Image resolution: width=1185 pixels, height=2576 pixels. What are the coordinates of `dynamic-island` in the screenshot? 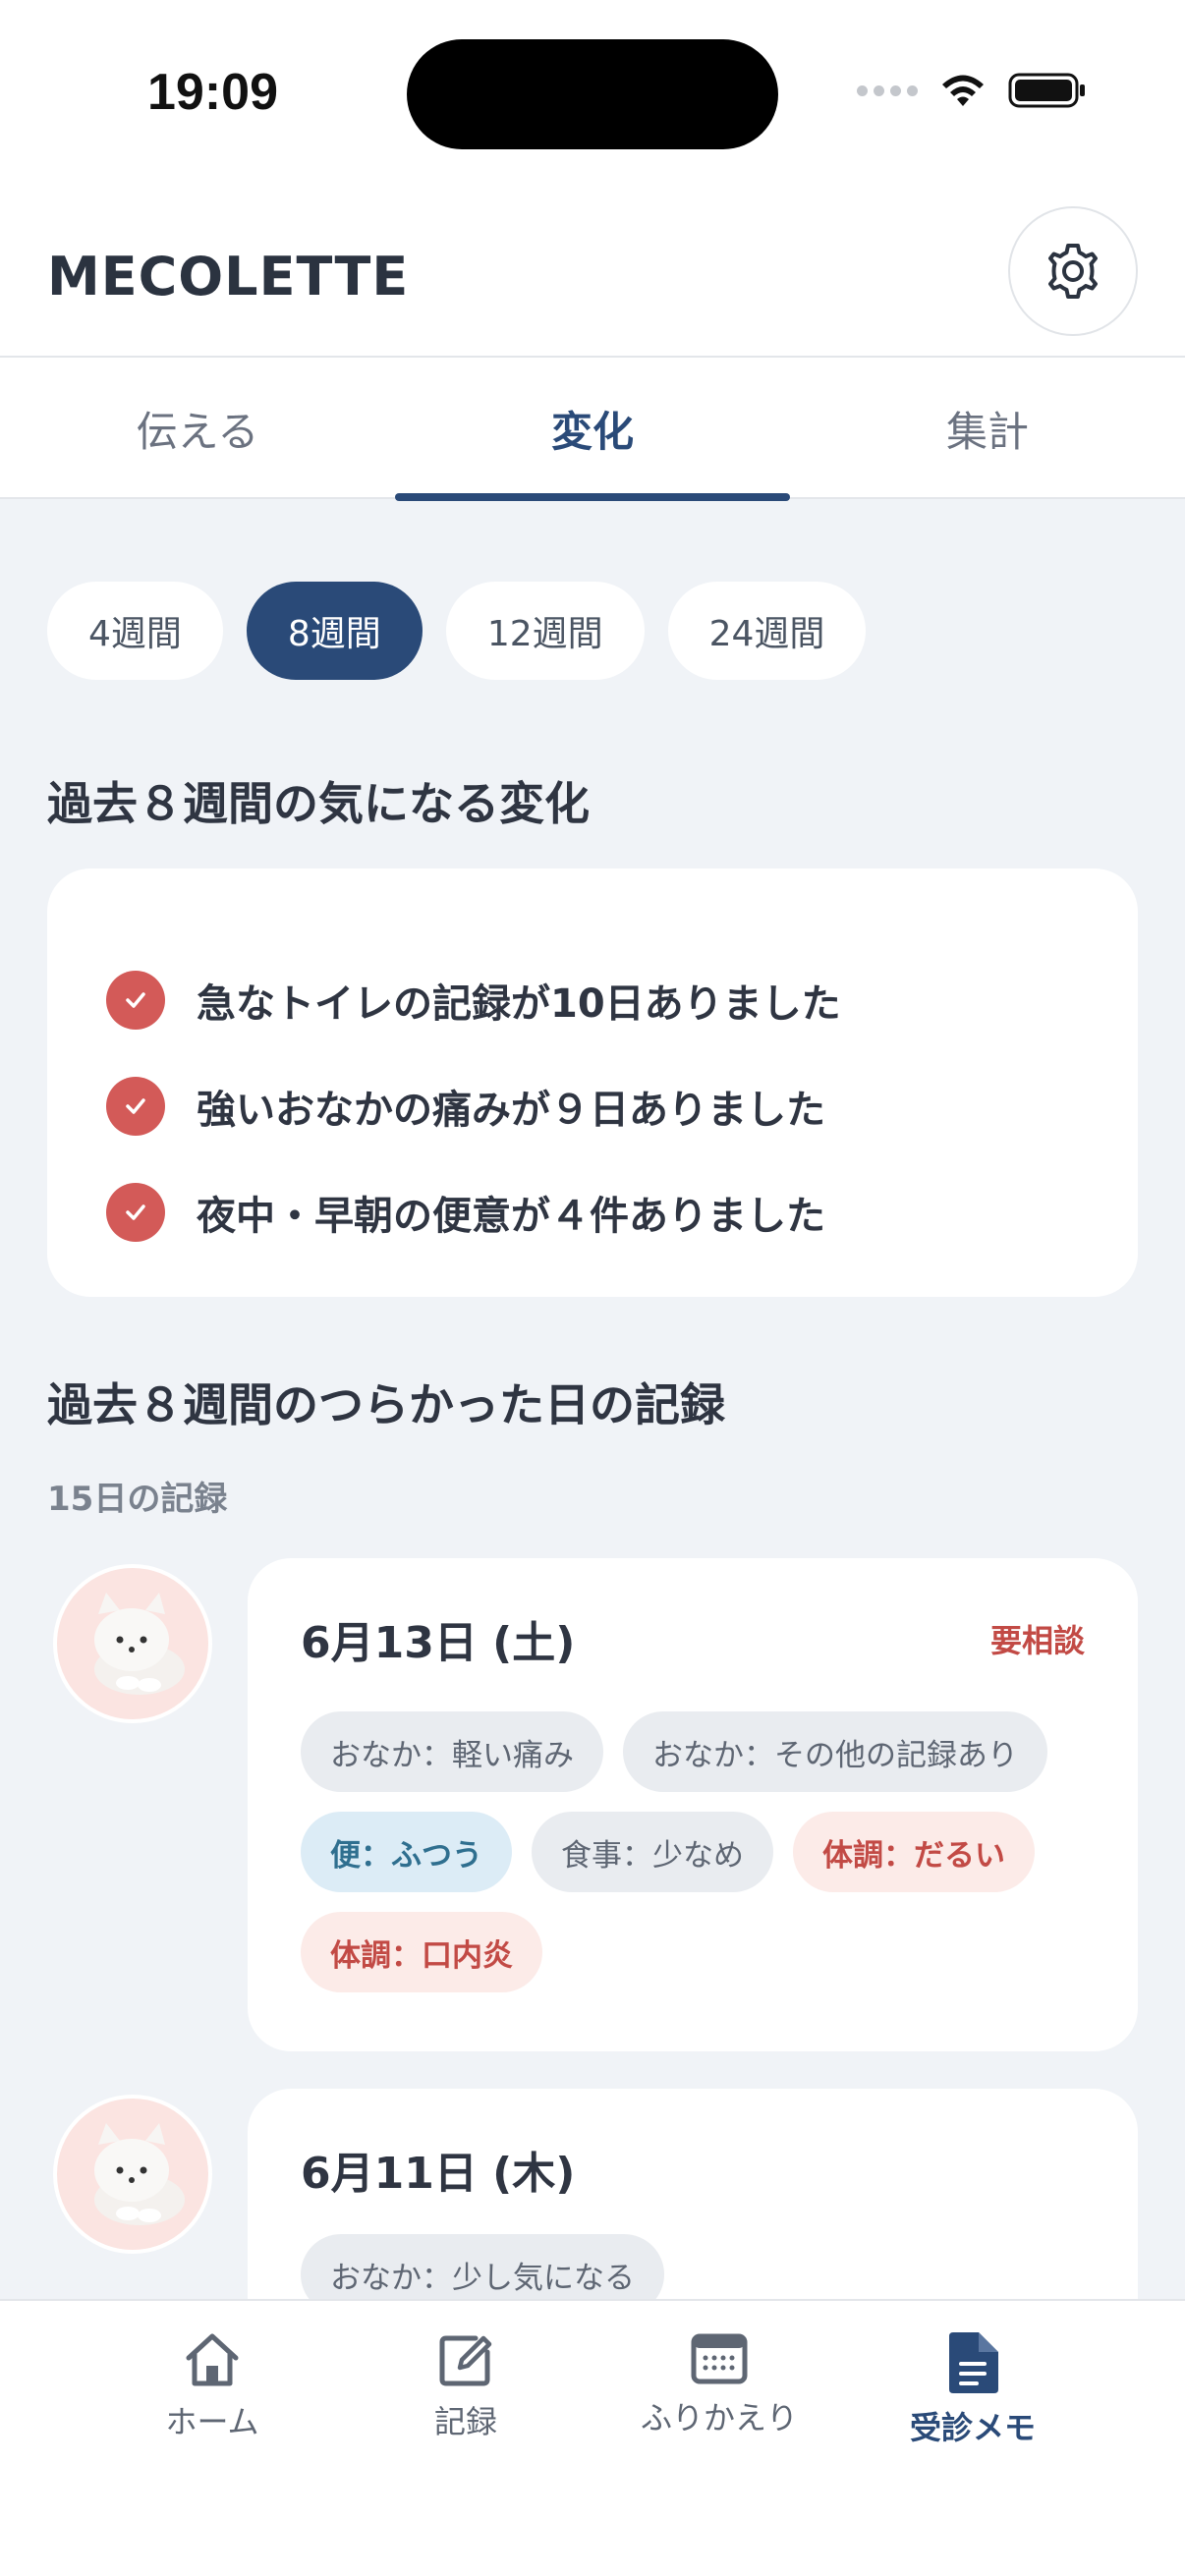 It's located at (592, 94).